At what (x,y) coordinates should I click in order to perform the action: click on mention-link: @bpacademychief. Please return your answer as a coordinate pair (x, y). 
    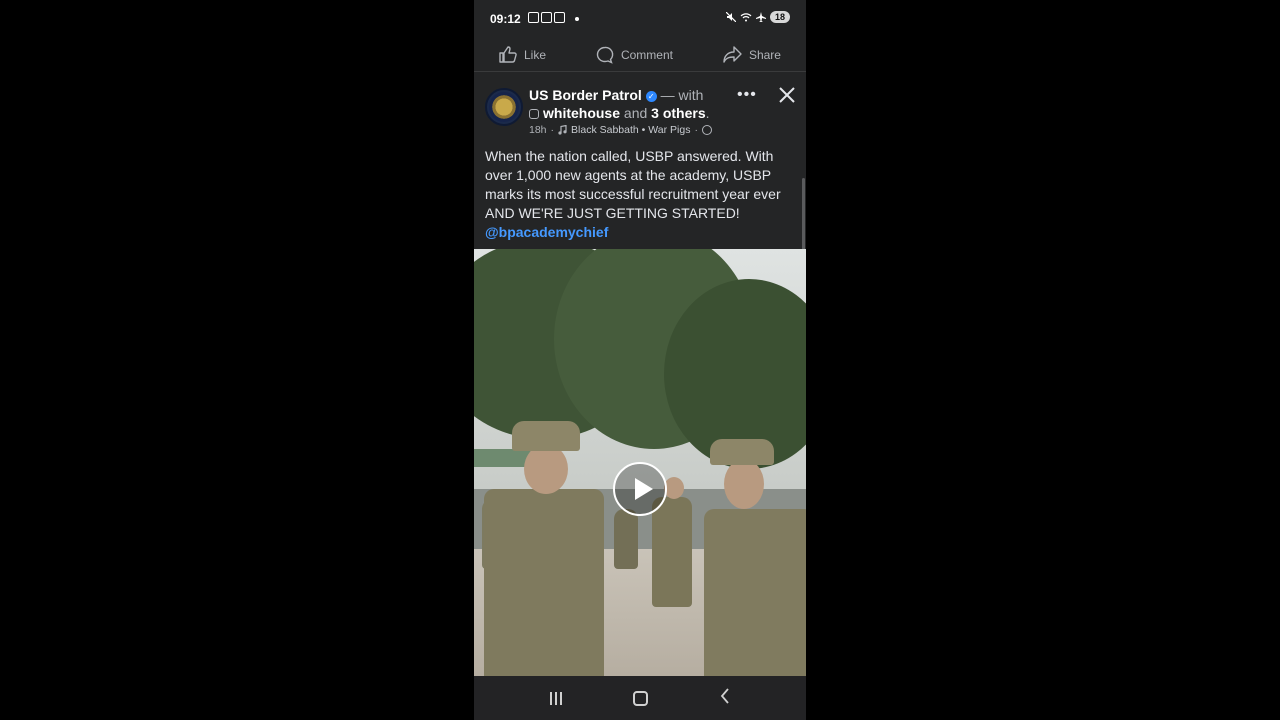
    Looking at the image, I should click on (637, 232).